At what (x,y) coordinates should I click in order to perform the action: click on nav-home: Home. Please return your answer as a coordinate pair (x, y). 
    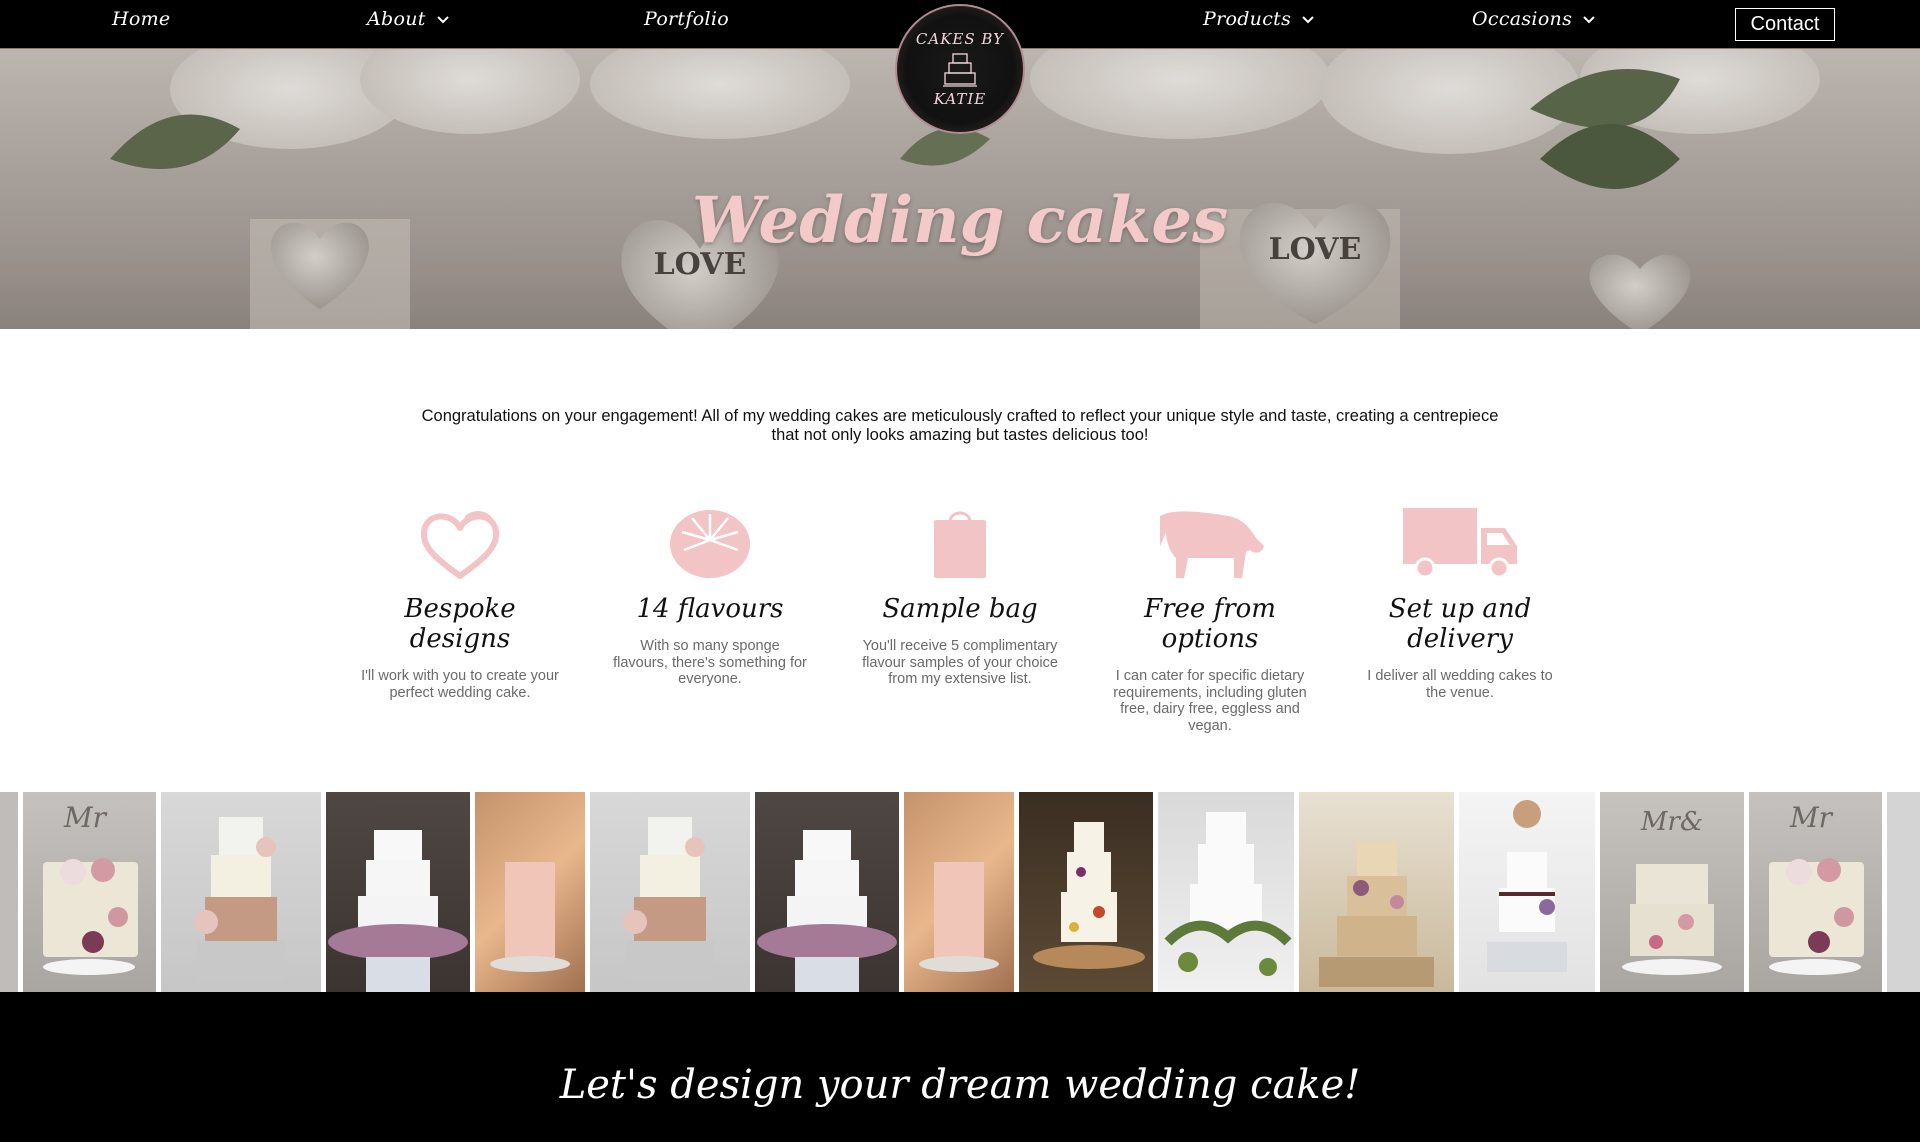
    Looking at the image, I should click on (141, 19).